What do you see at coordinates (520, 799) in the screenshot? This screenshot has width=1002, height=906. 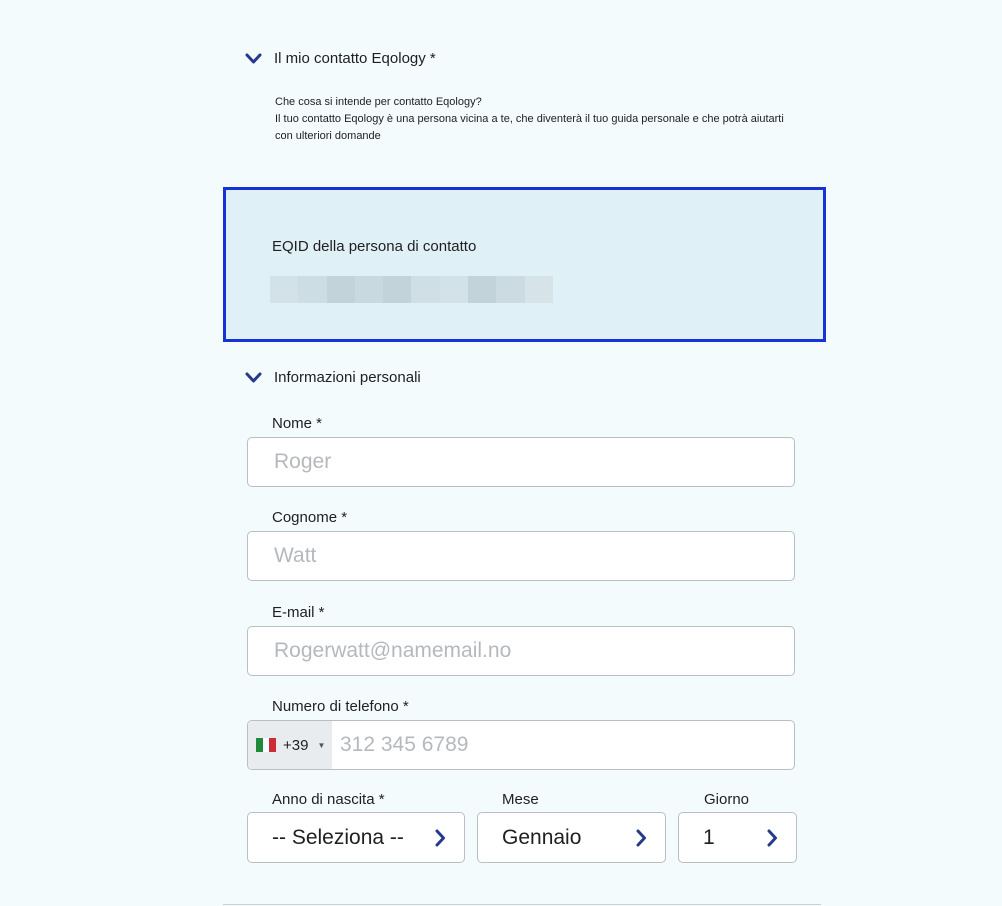 I see `birth-month-label: Mese` at bounding box center [520, 799].